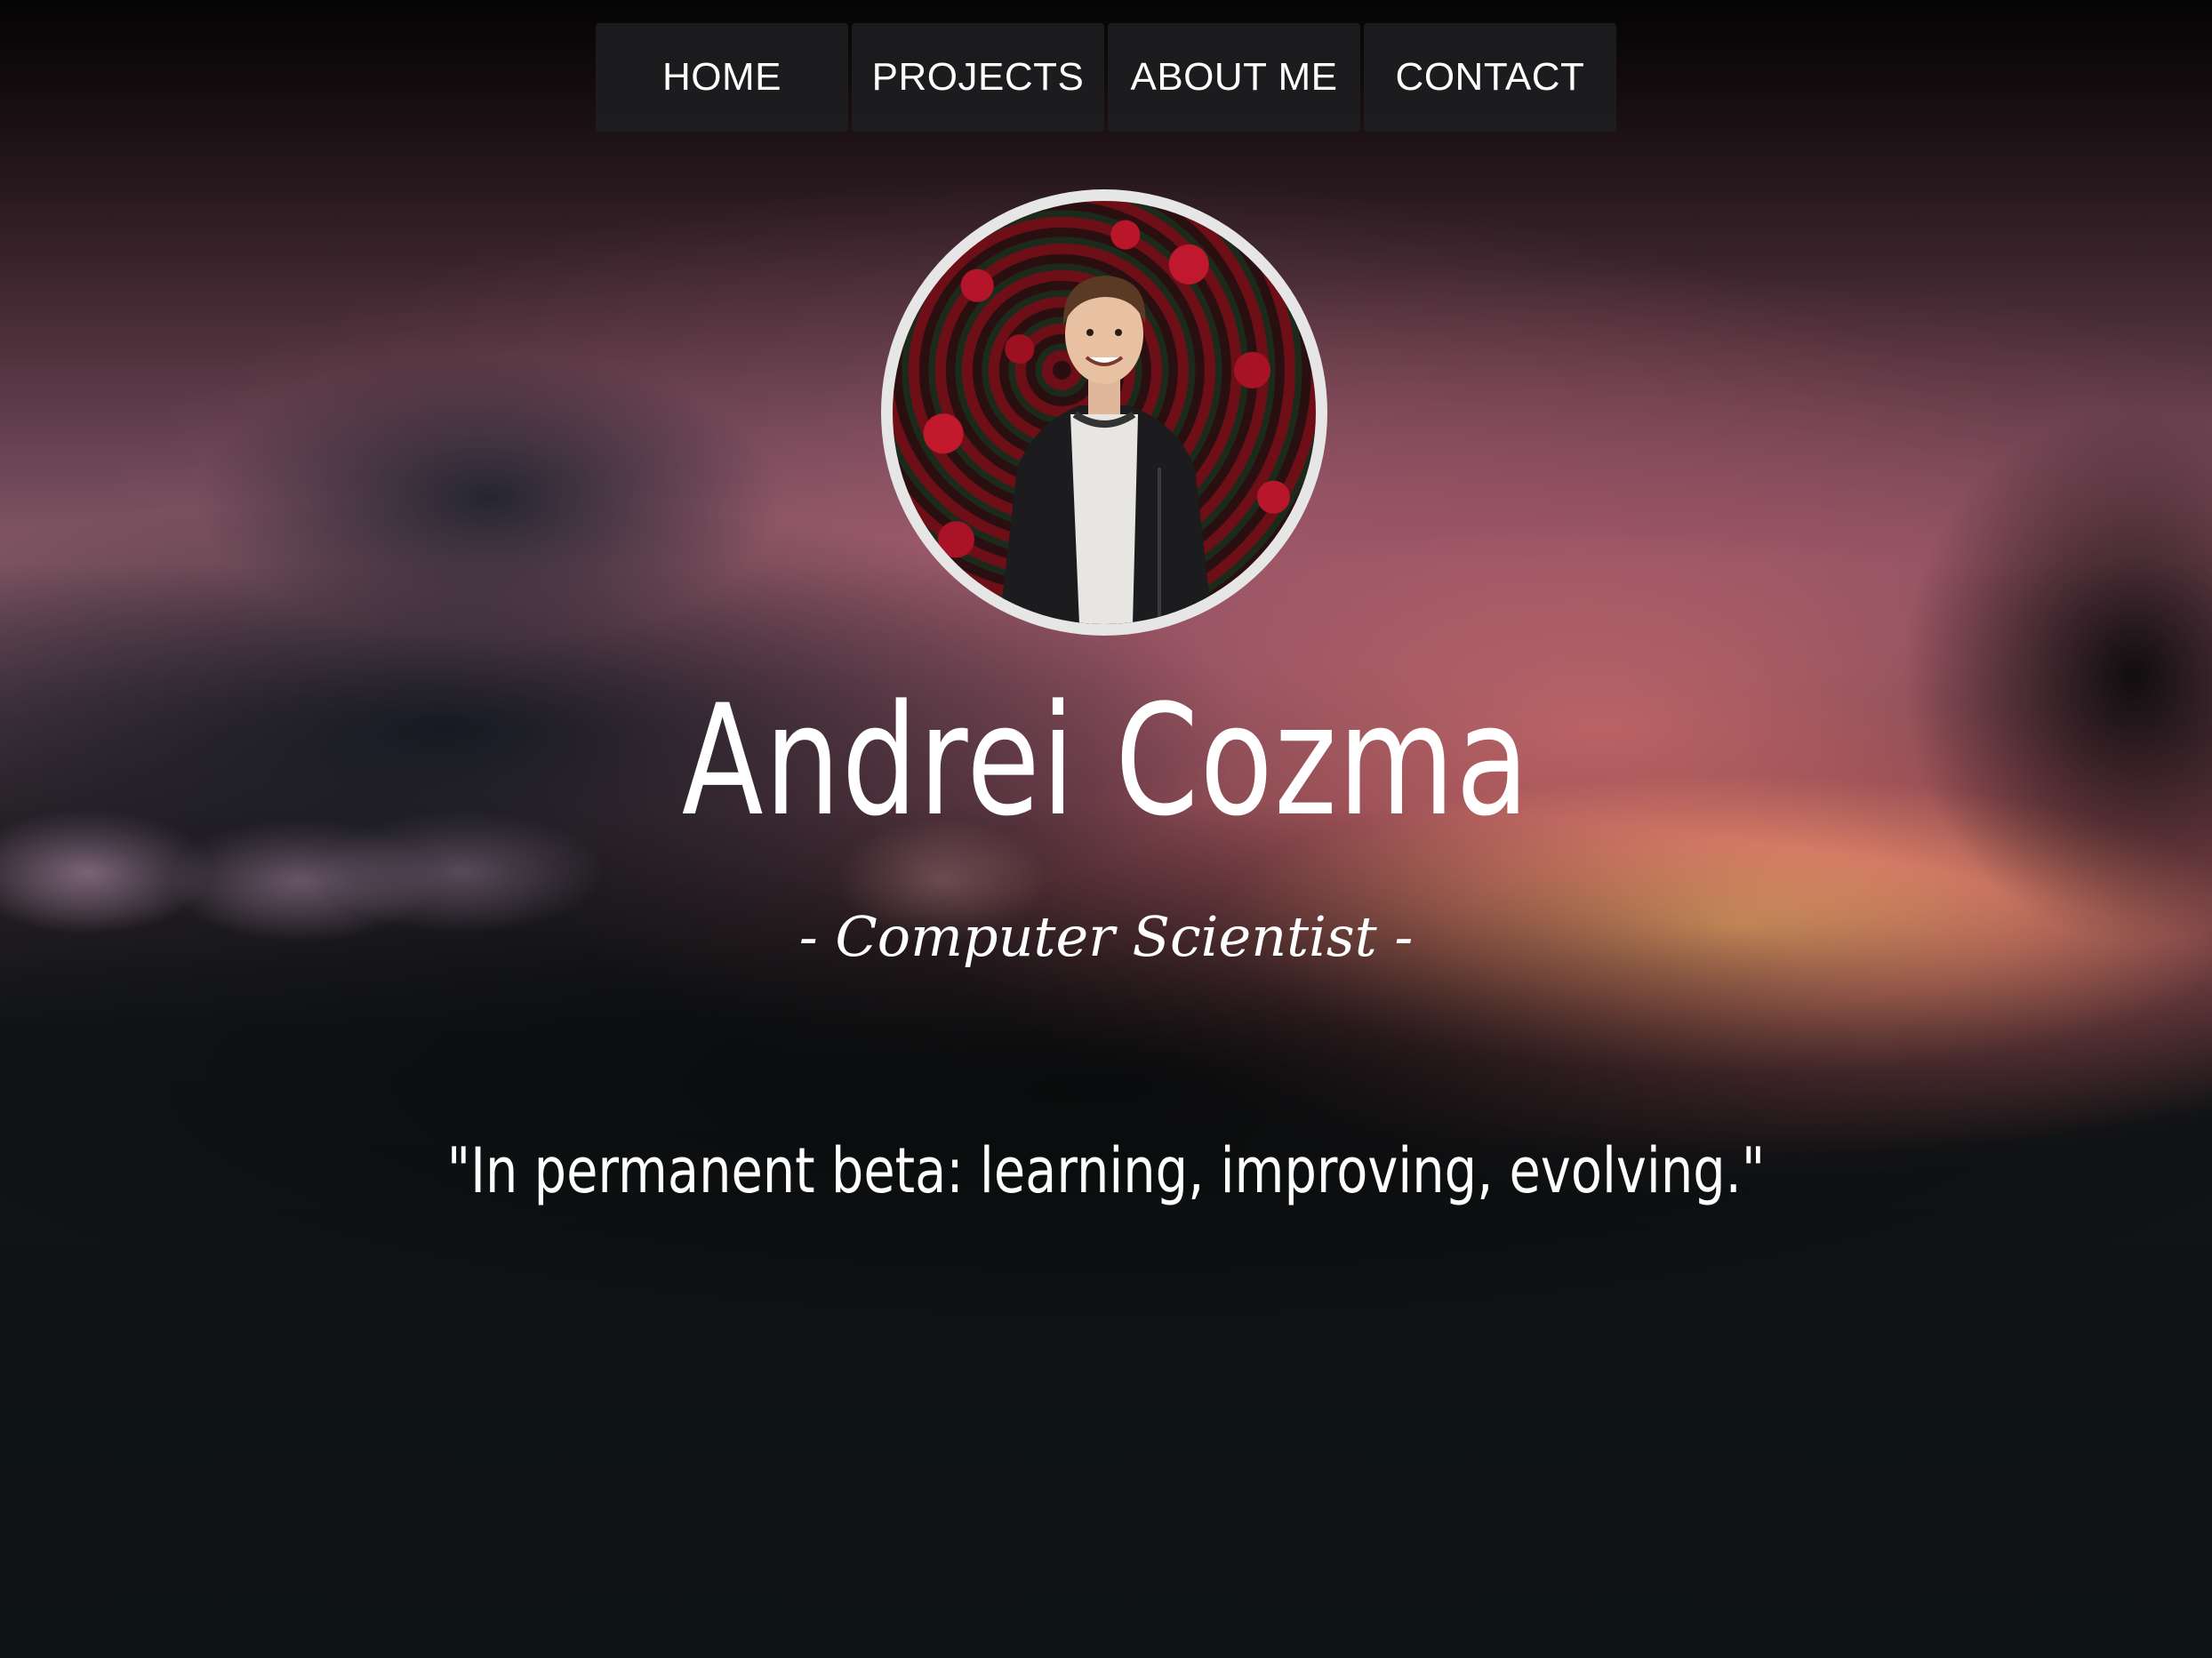  I want to click on nav-home: HOME, so click(722, 77).